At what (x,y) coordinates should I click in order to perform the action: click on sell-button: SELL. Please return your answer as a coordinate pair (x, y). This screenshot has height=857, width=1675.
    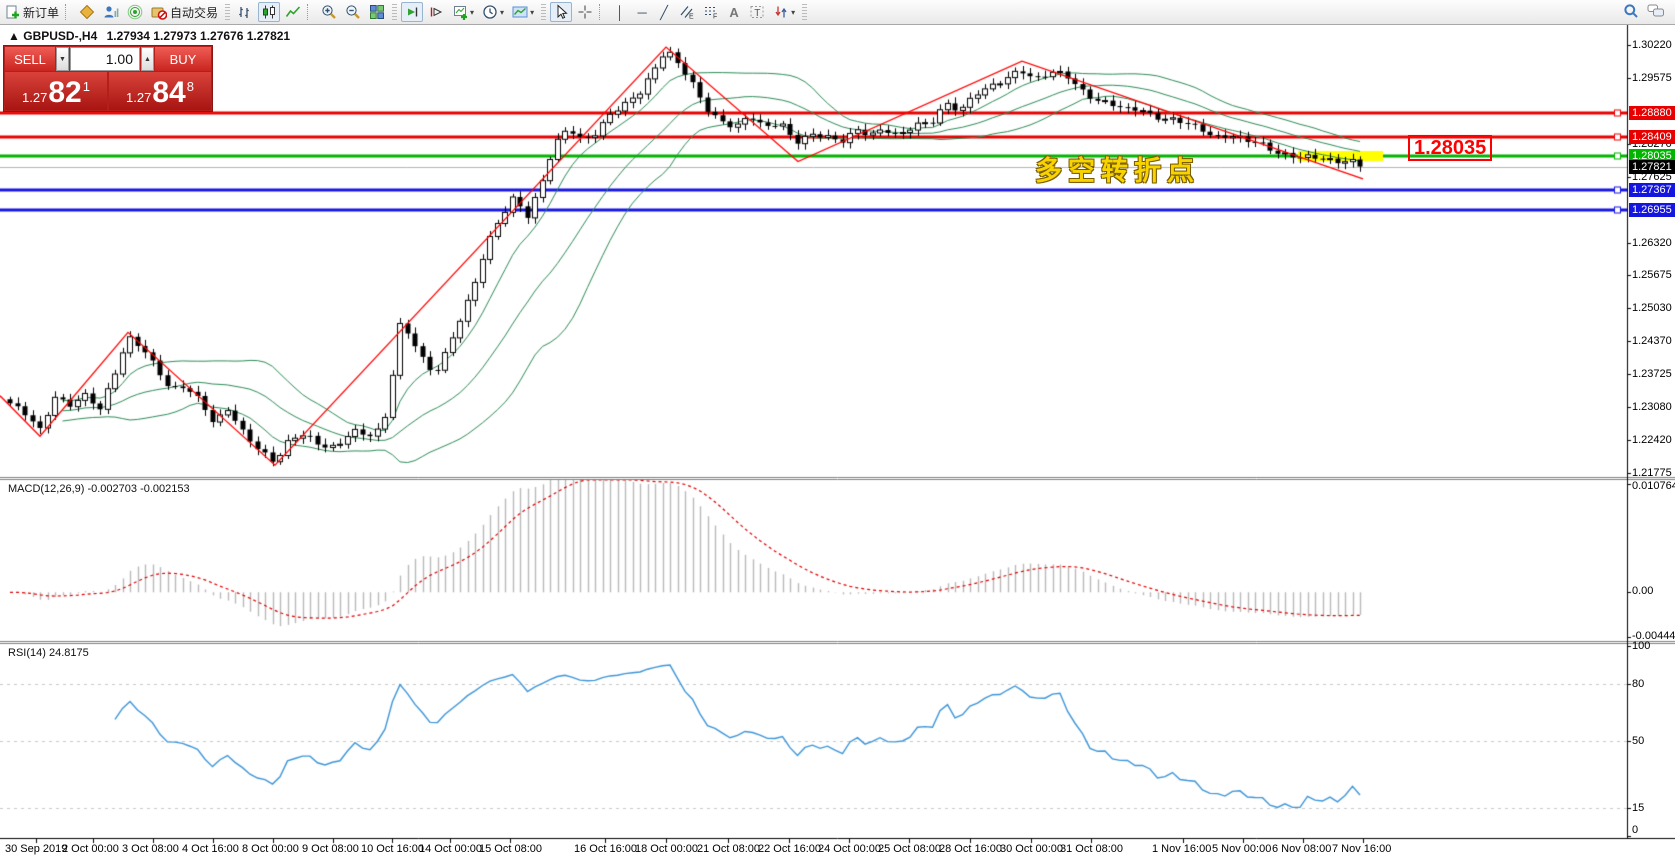
    Looking at the image, I should click on (30, 59).